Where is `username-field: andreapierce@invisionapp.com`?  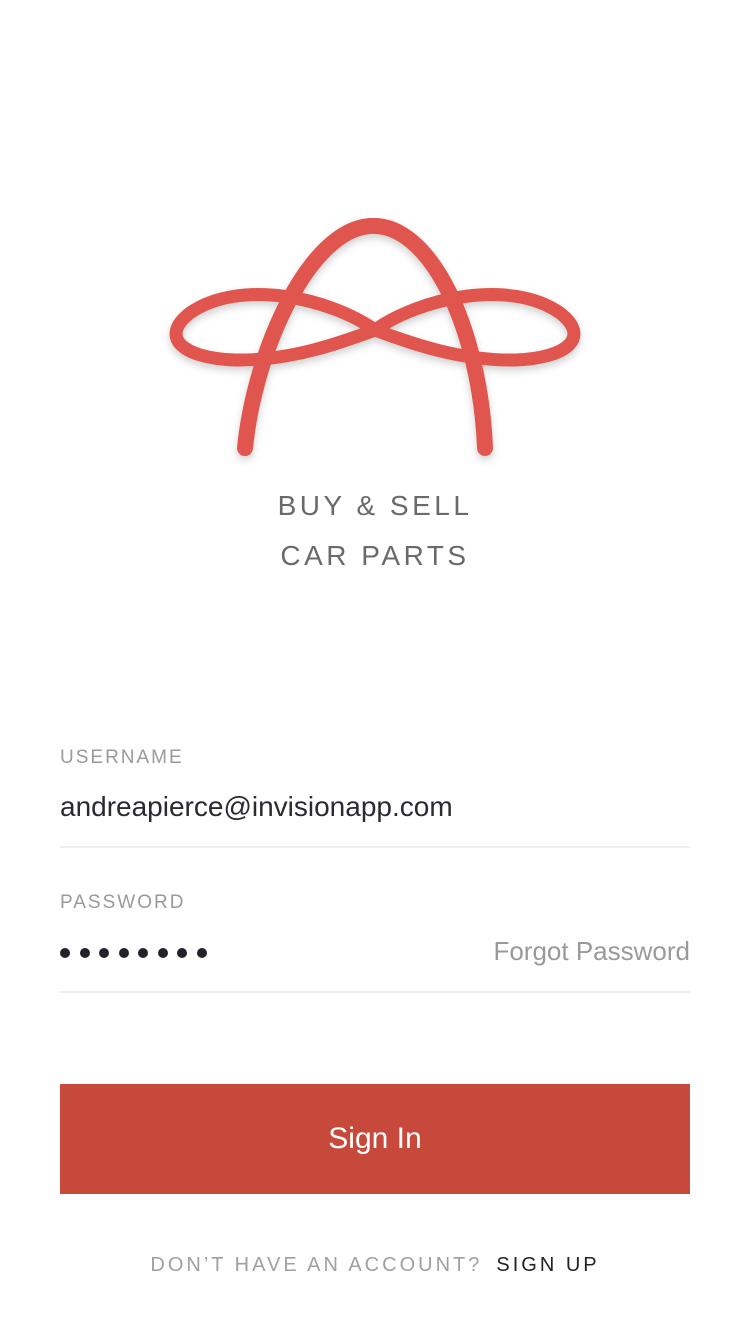
username-field: andreapierce@invisionapp.com is located at coordinates (256, 807).